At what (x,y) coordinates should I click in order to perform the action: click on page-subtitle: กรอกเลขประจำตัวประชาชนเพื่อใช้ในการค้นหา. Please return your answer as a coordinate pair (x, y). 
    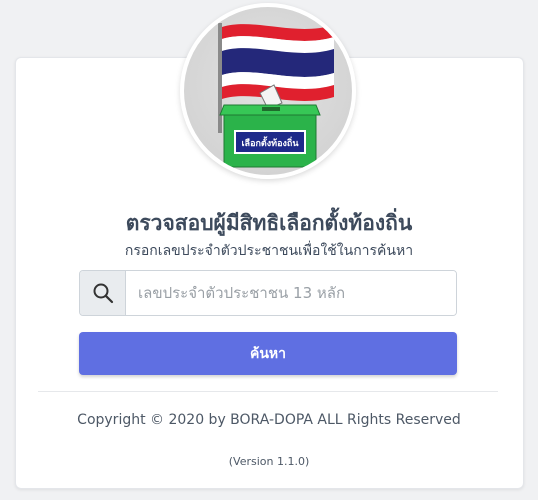
    Looking at the image, I should click on (269, 251).